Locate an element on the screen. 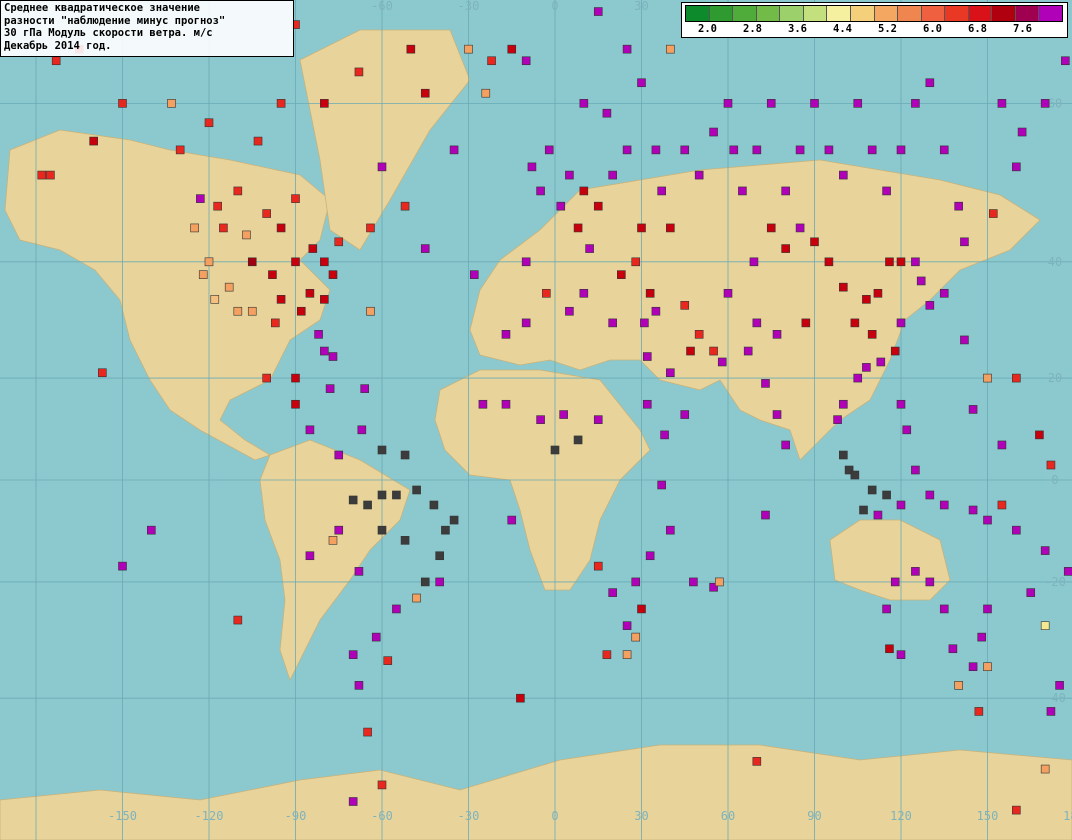 The width and height of the screenshot is (1072, 840). longitude-label-bottom: -60 is located at coordinates (382, 816).